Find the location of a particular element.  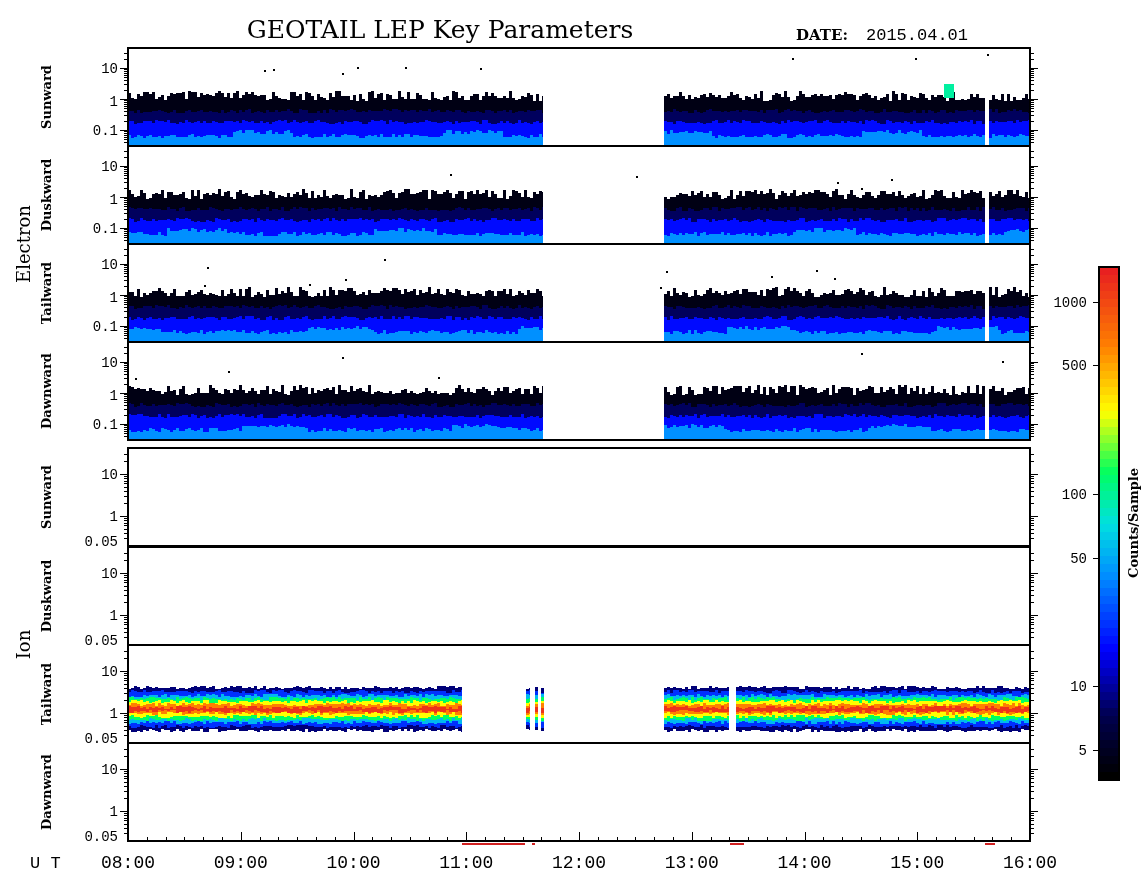

x-tick-label: 09:00 is located at coordinates (240, 863).